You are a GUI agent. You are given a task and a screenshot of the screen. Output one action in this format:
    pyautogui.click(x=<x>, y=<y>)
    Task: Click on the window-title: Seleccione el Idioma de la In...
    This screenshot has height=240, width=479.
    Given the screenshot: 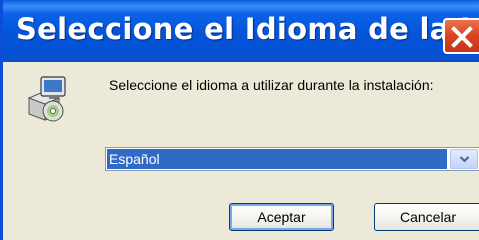 What is the action you would take?
    pyautogui.click(x=247, y=29)
    